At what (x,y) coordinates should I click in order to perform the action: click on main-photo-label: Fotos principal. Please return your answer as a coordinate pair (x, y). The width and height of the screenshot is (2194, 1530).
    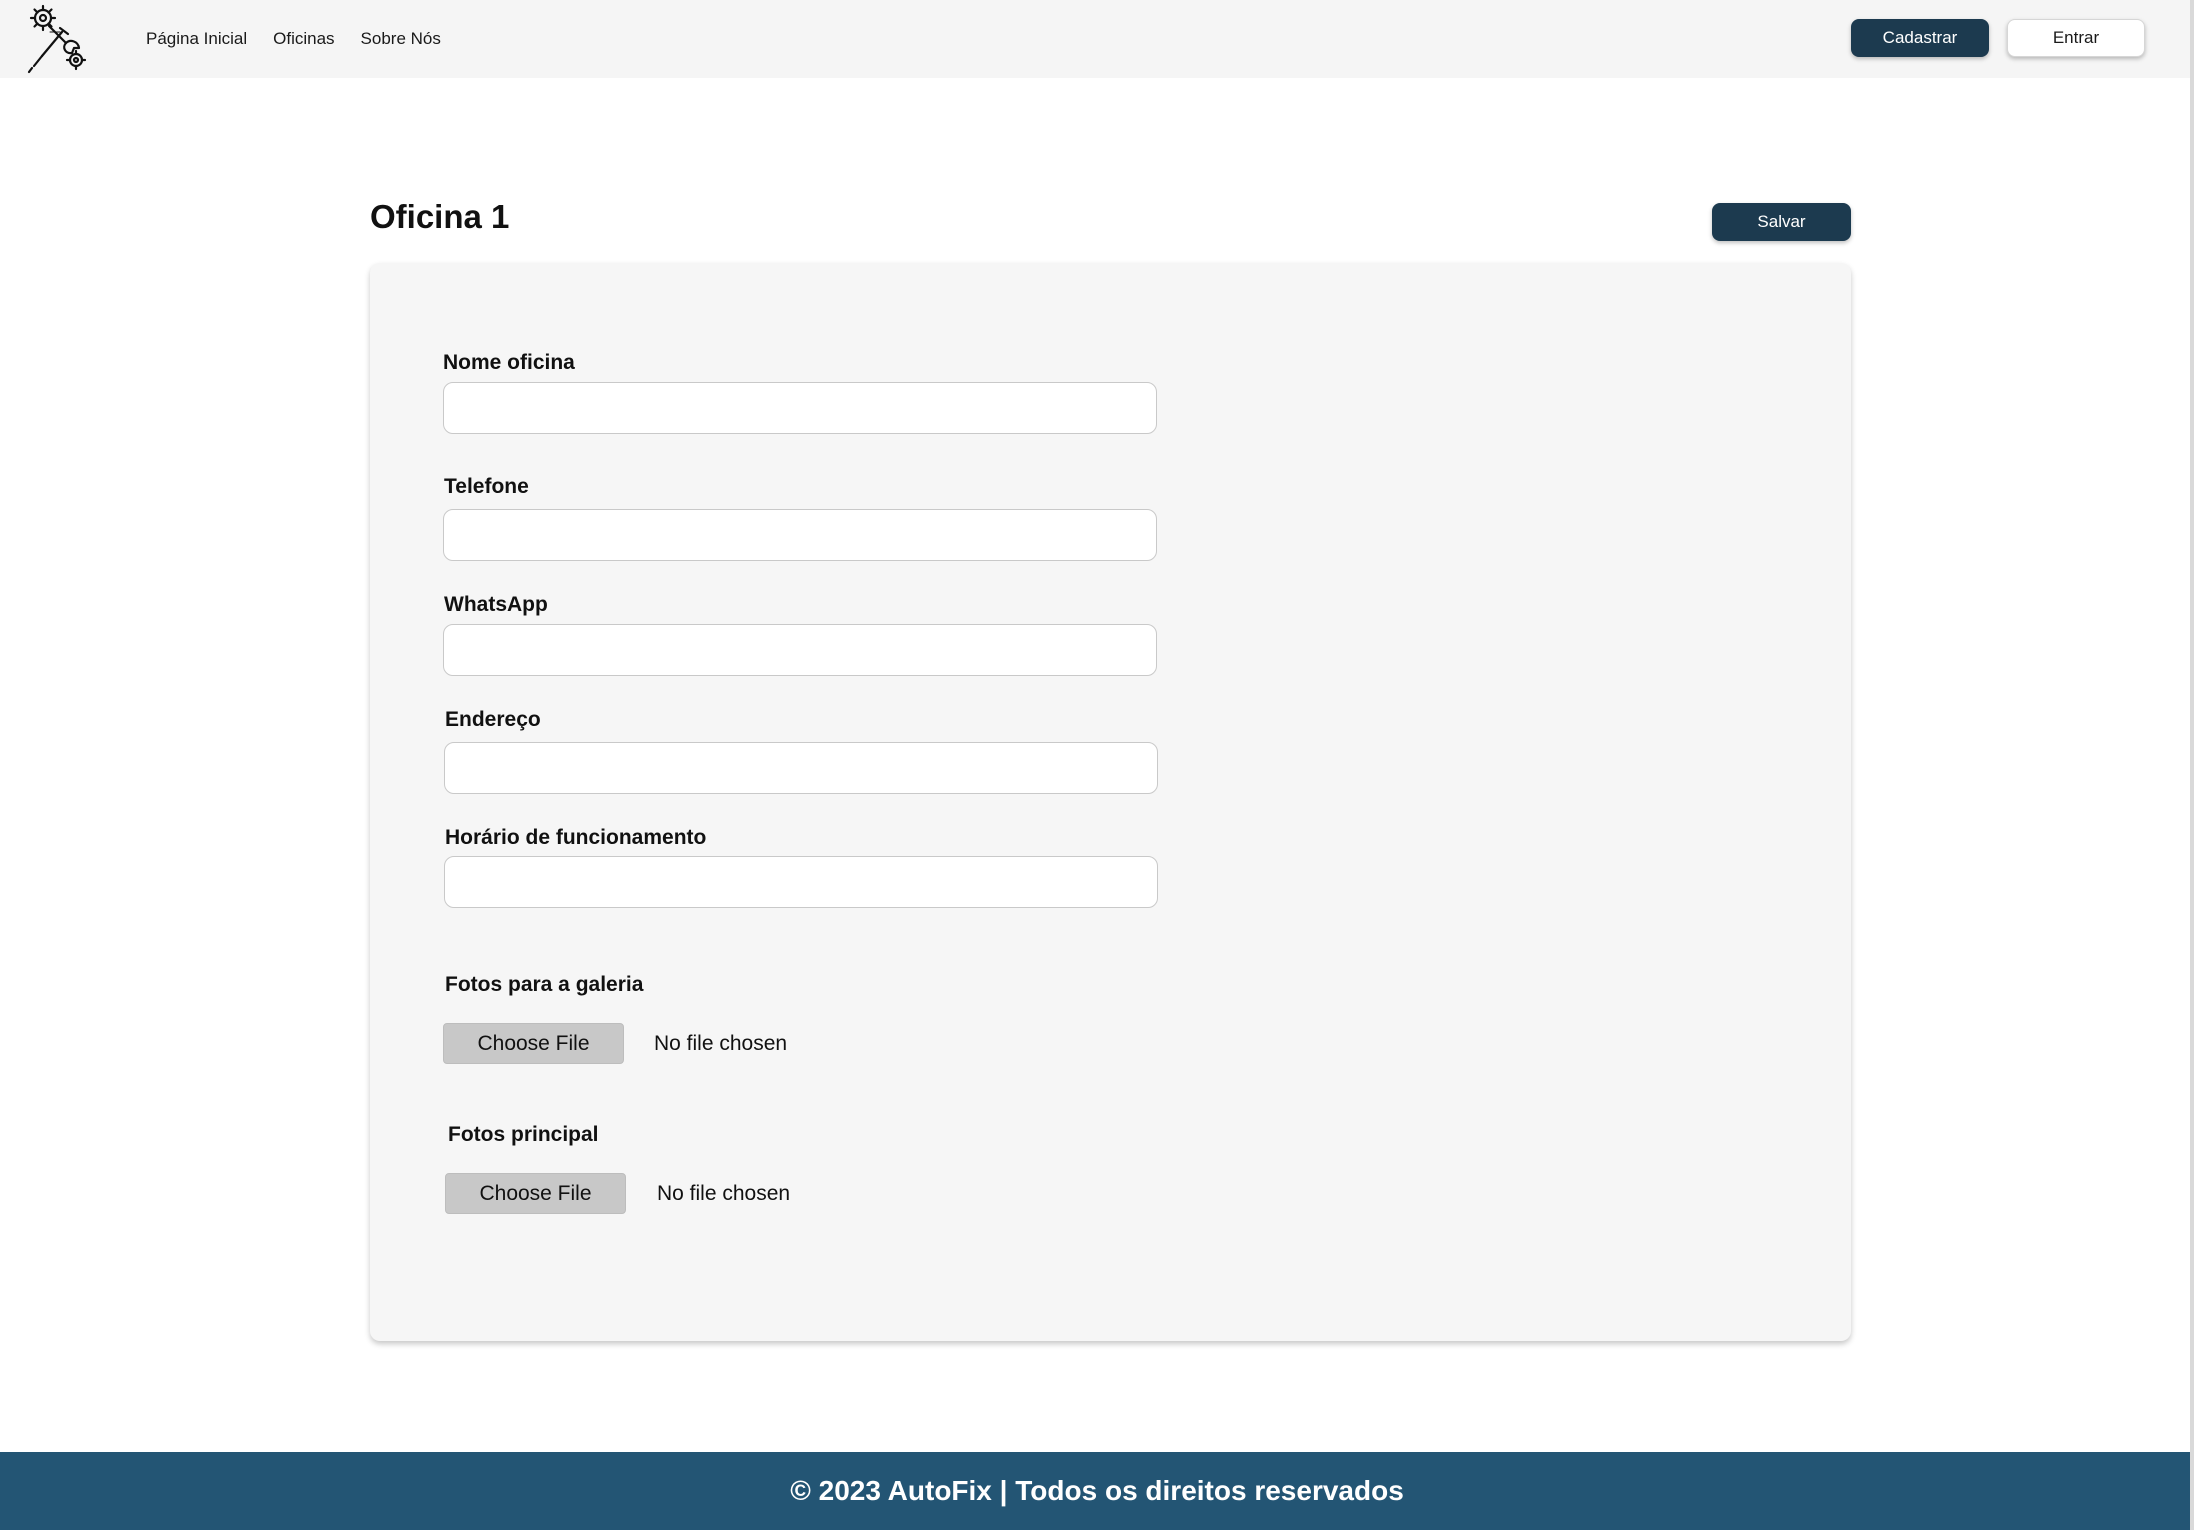
    Looking at the image, I should click on (523, 1134).